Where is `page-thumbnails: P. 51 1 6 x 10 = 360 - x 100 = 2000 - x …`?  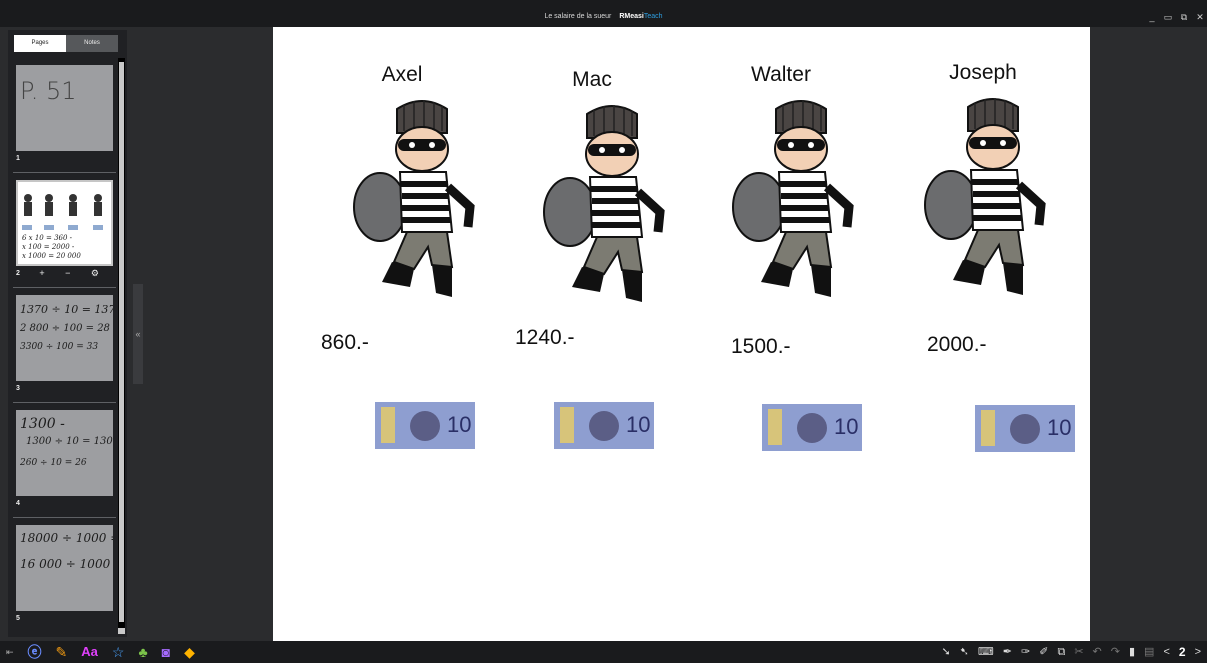 page-thumbnails: P. 51 1 6 x 10 = 360 - x 100 = 2000 - x … is located at coordinates (64, 344).